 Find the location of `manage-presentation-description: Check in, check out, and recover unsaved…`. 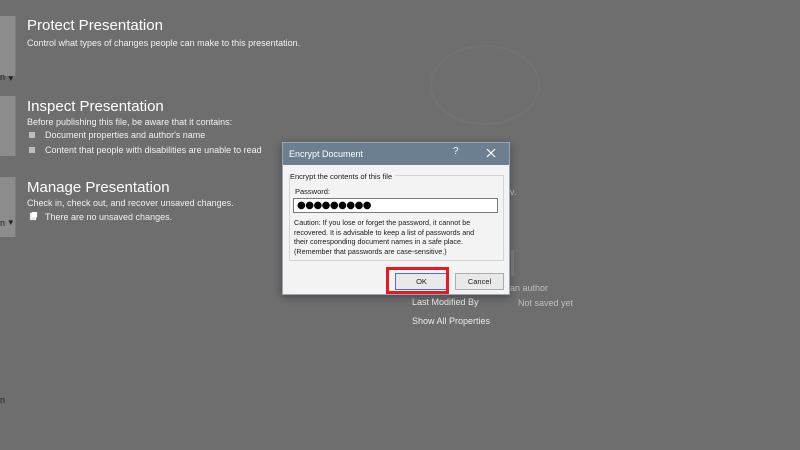

manage-presentation-description: Check in, check out, and recover unsaved… is located at coordinates (130, 203).